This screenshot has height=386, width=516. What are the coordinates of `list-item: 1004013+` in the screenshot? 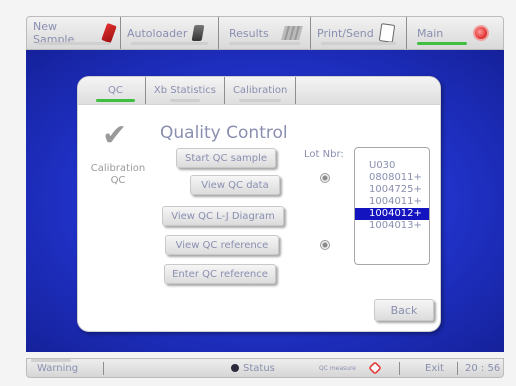 It's located at (392, 226).